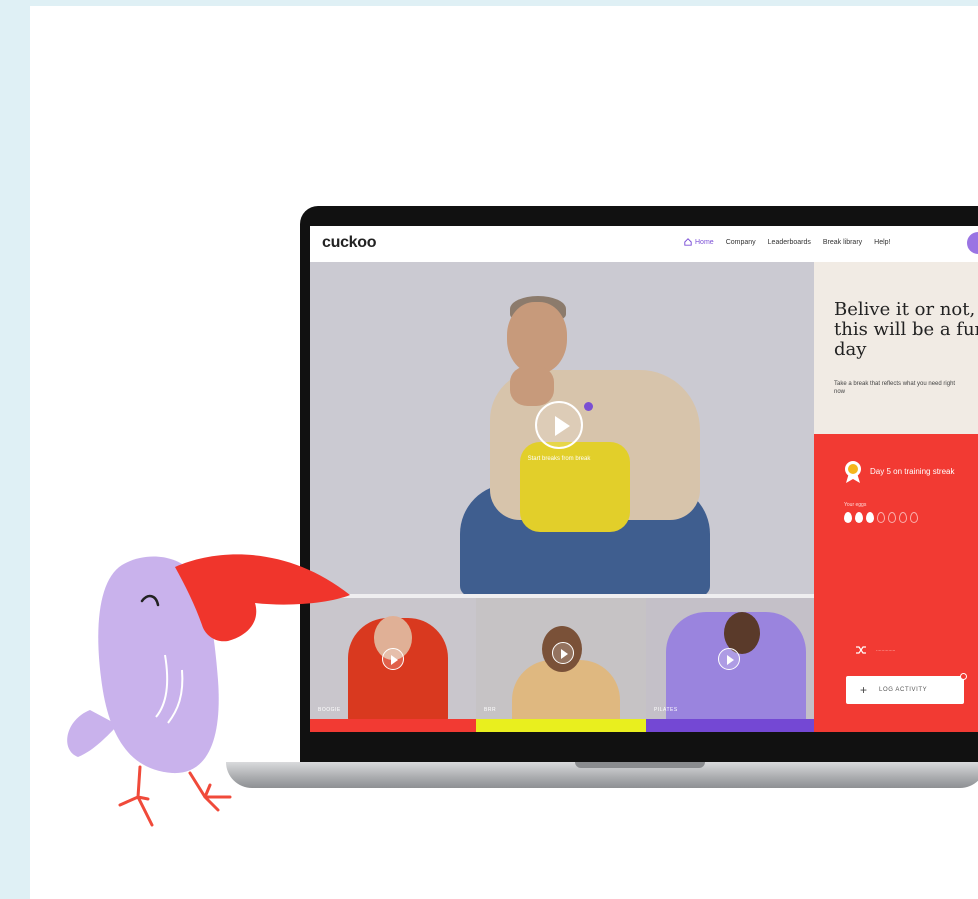 Image resolution: width=978 pixels, height=899 pixels. I want to click on notification-badge, so click(963, 676).